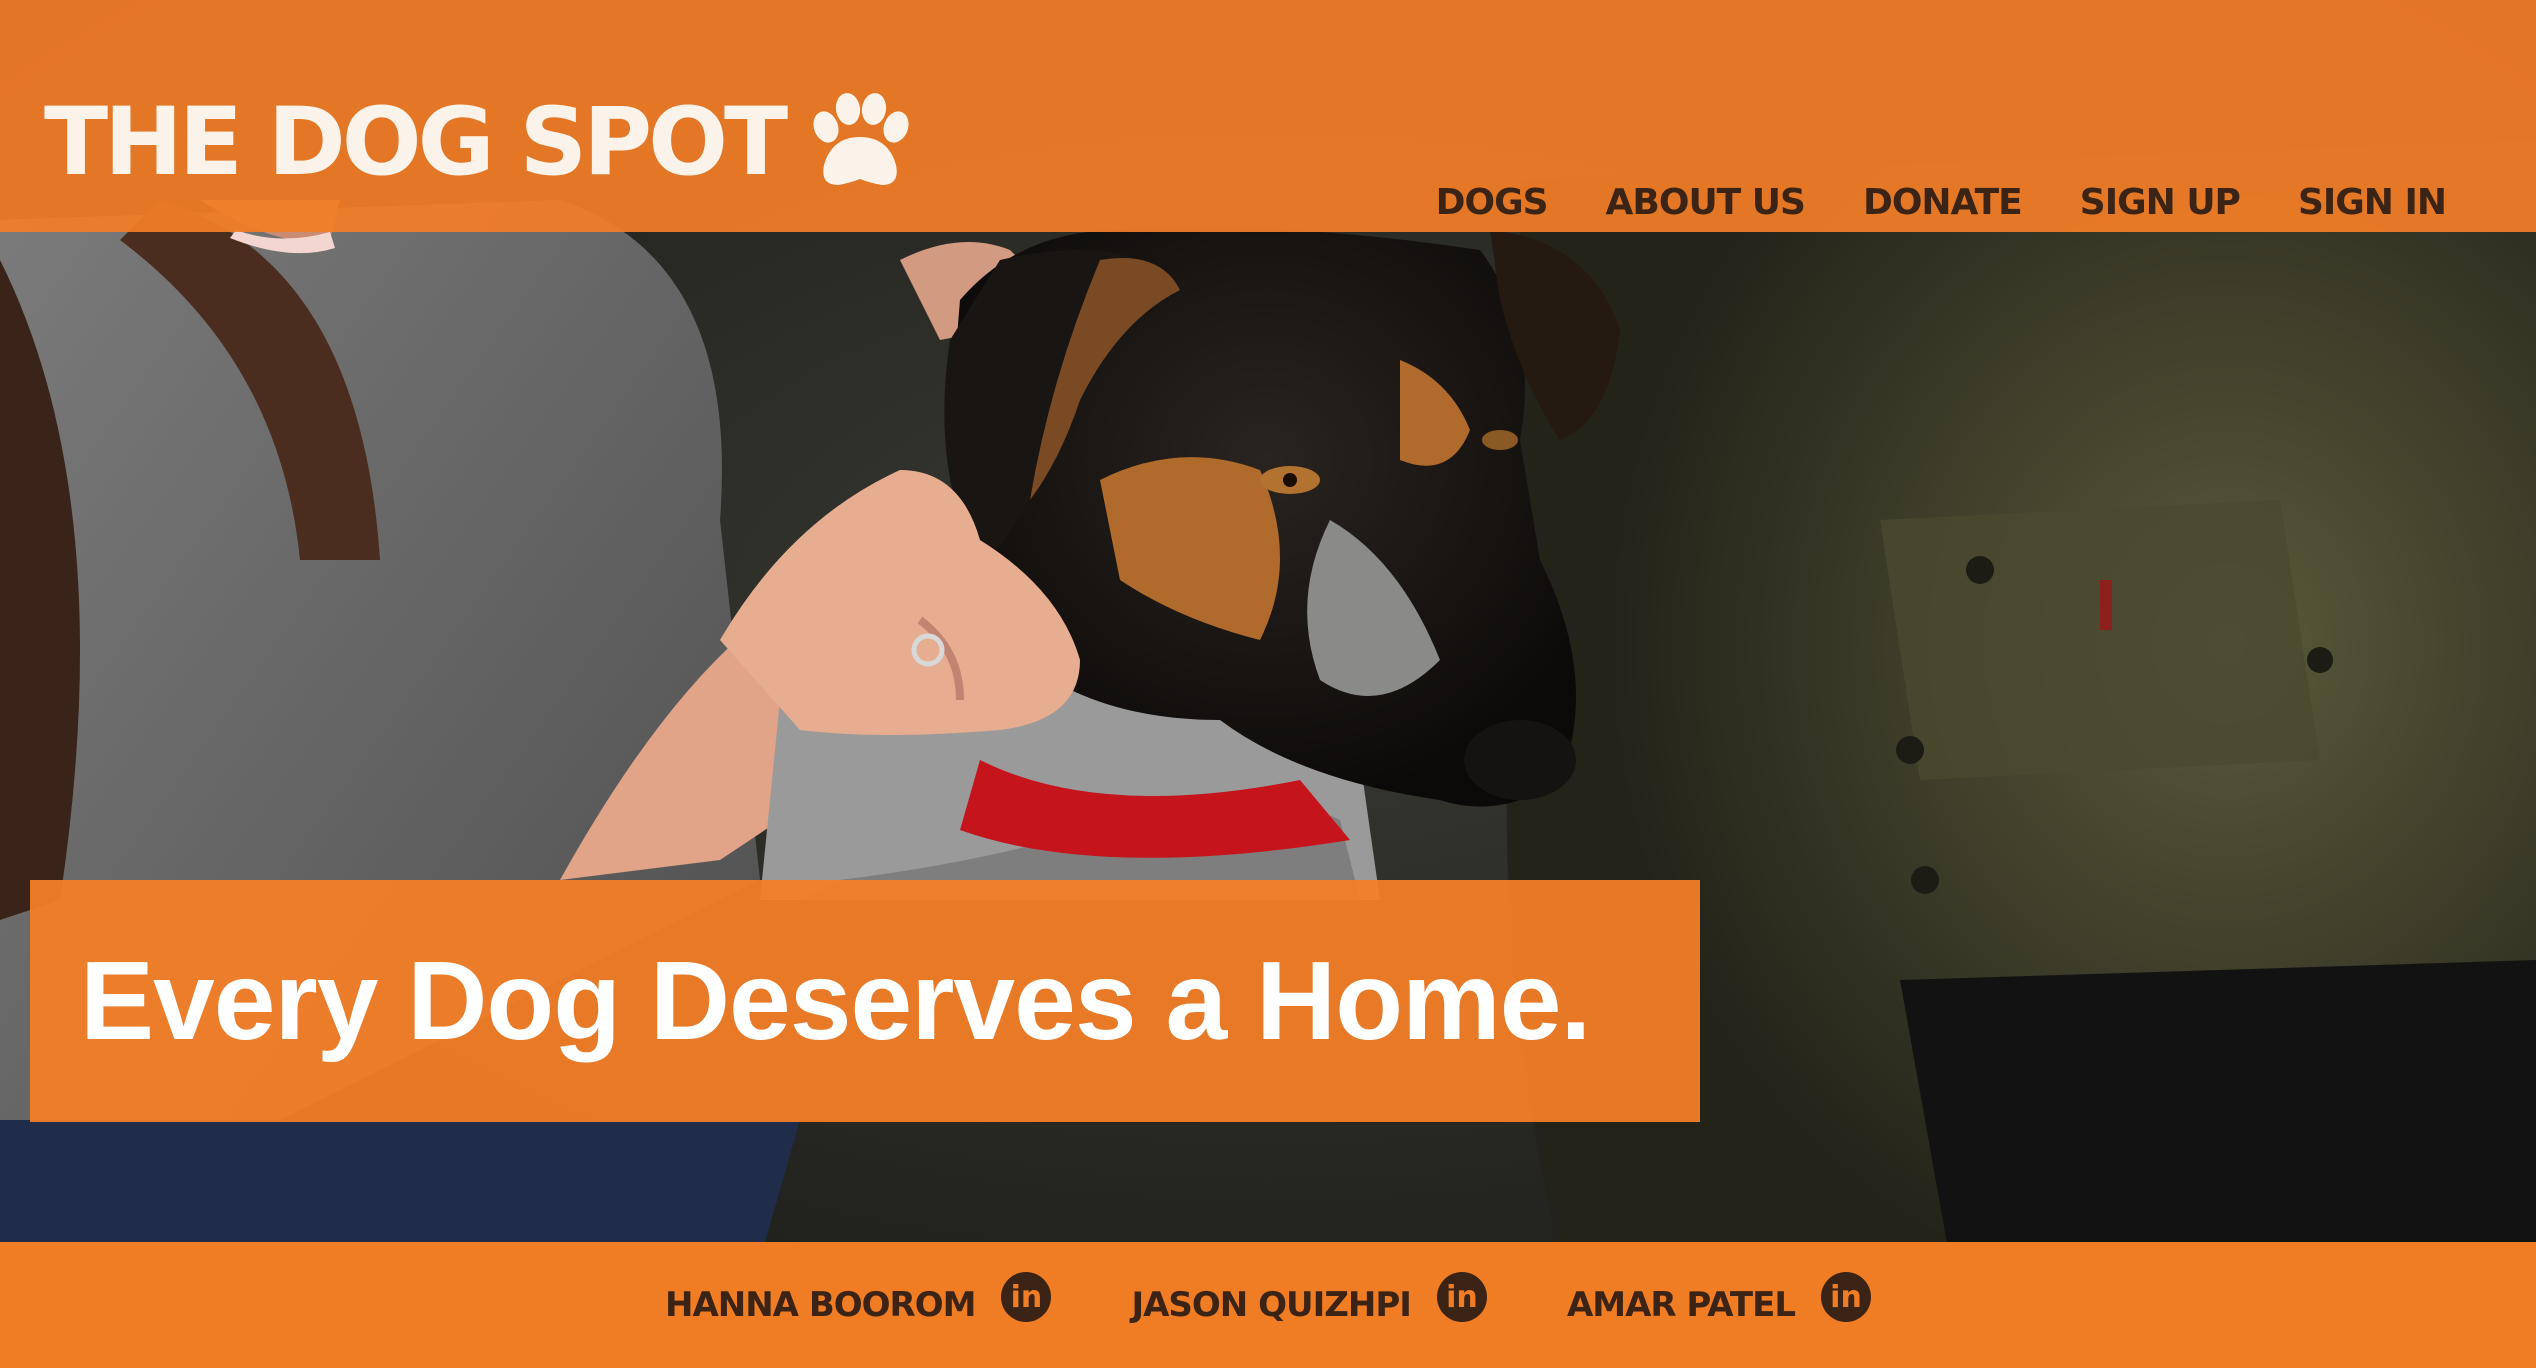 The height and width of the screenshot is (1368, 2536). I want to click on paw-icon, so click(861, 139).